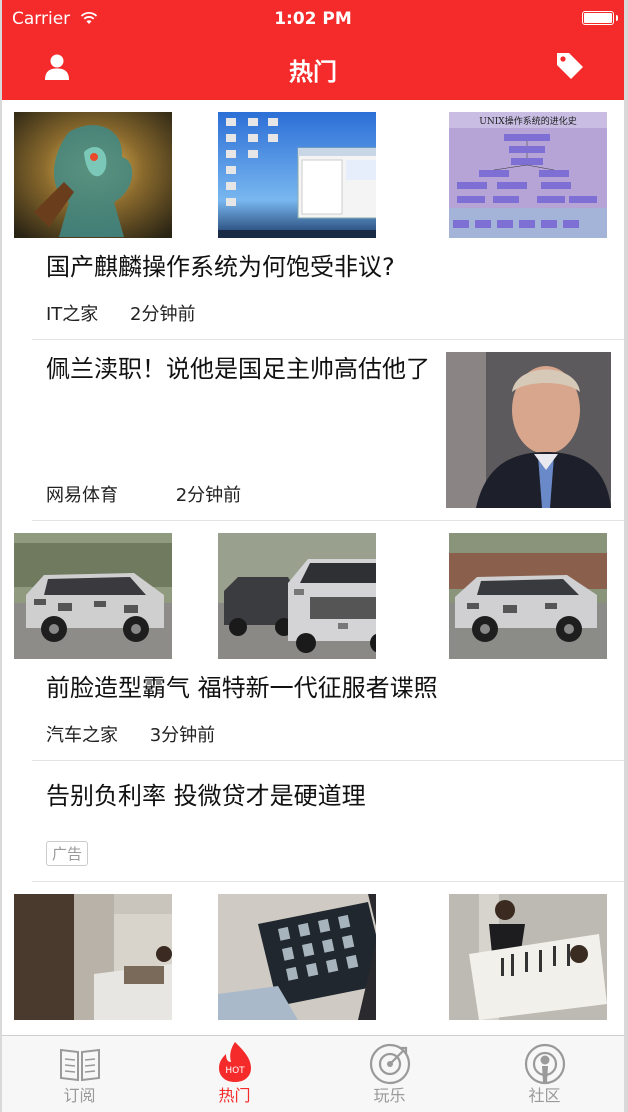 This screenshot has width=628, height=1112. What do you see at coordinates (206, 796) in the screenshot?
I see `ad-title: 告别负利率 投微贷才是硬道理` at bounding box center [206, 796].